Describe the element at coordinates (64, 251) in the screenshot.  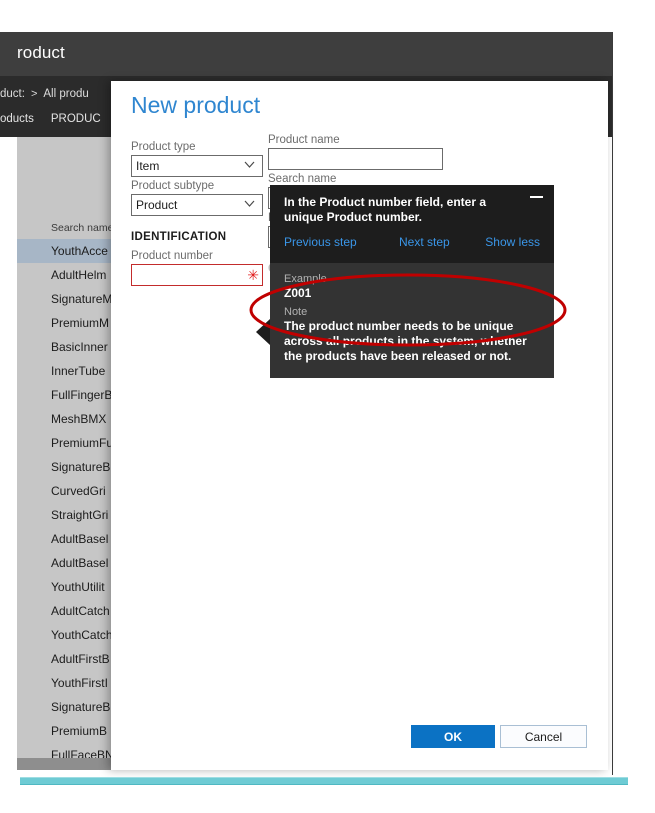
I see `list-item: YouthAcce` at that location.